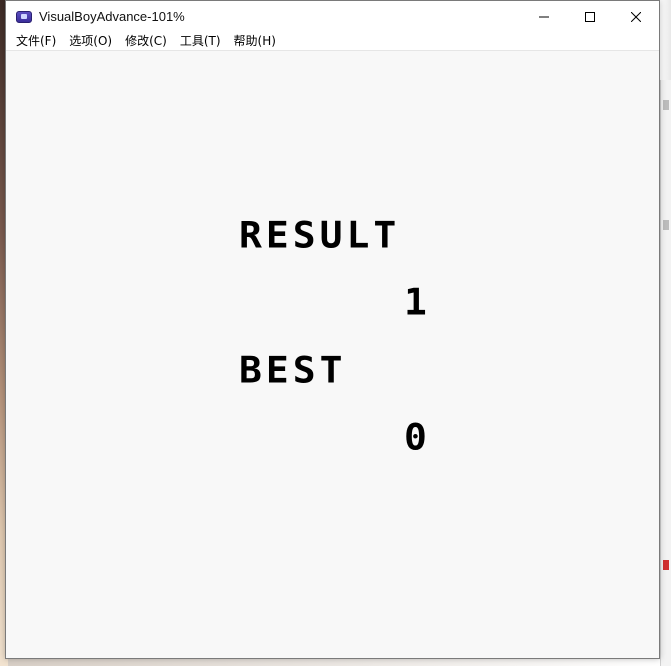  Describe the element at coordinates (417, 437) in the screenshot. I see `best-value: 0` at that location.